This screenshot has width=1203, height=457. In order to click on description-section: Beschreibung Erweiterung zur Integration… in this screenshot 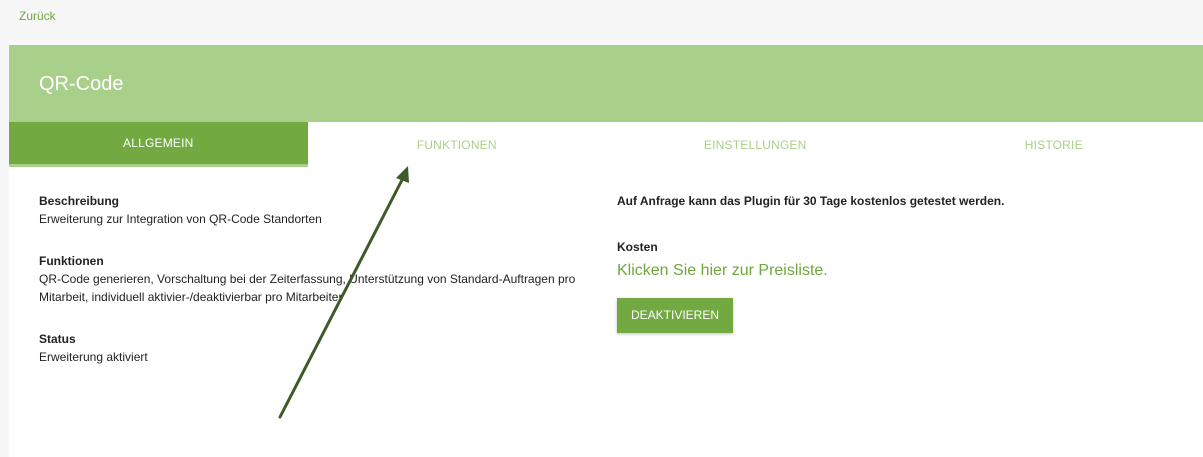, I will do `click(309, 210)`.